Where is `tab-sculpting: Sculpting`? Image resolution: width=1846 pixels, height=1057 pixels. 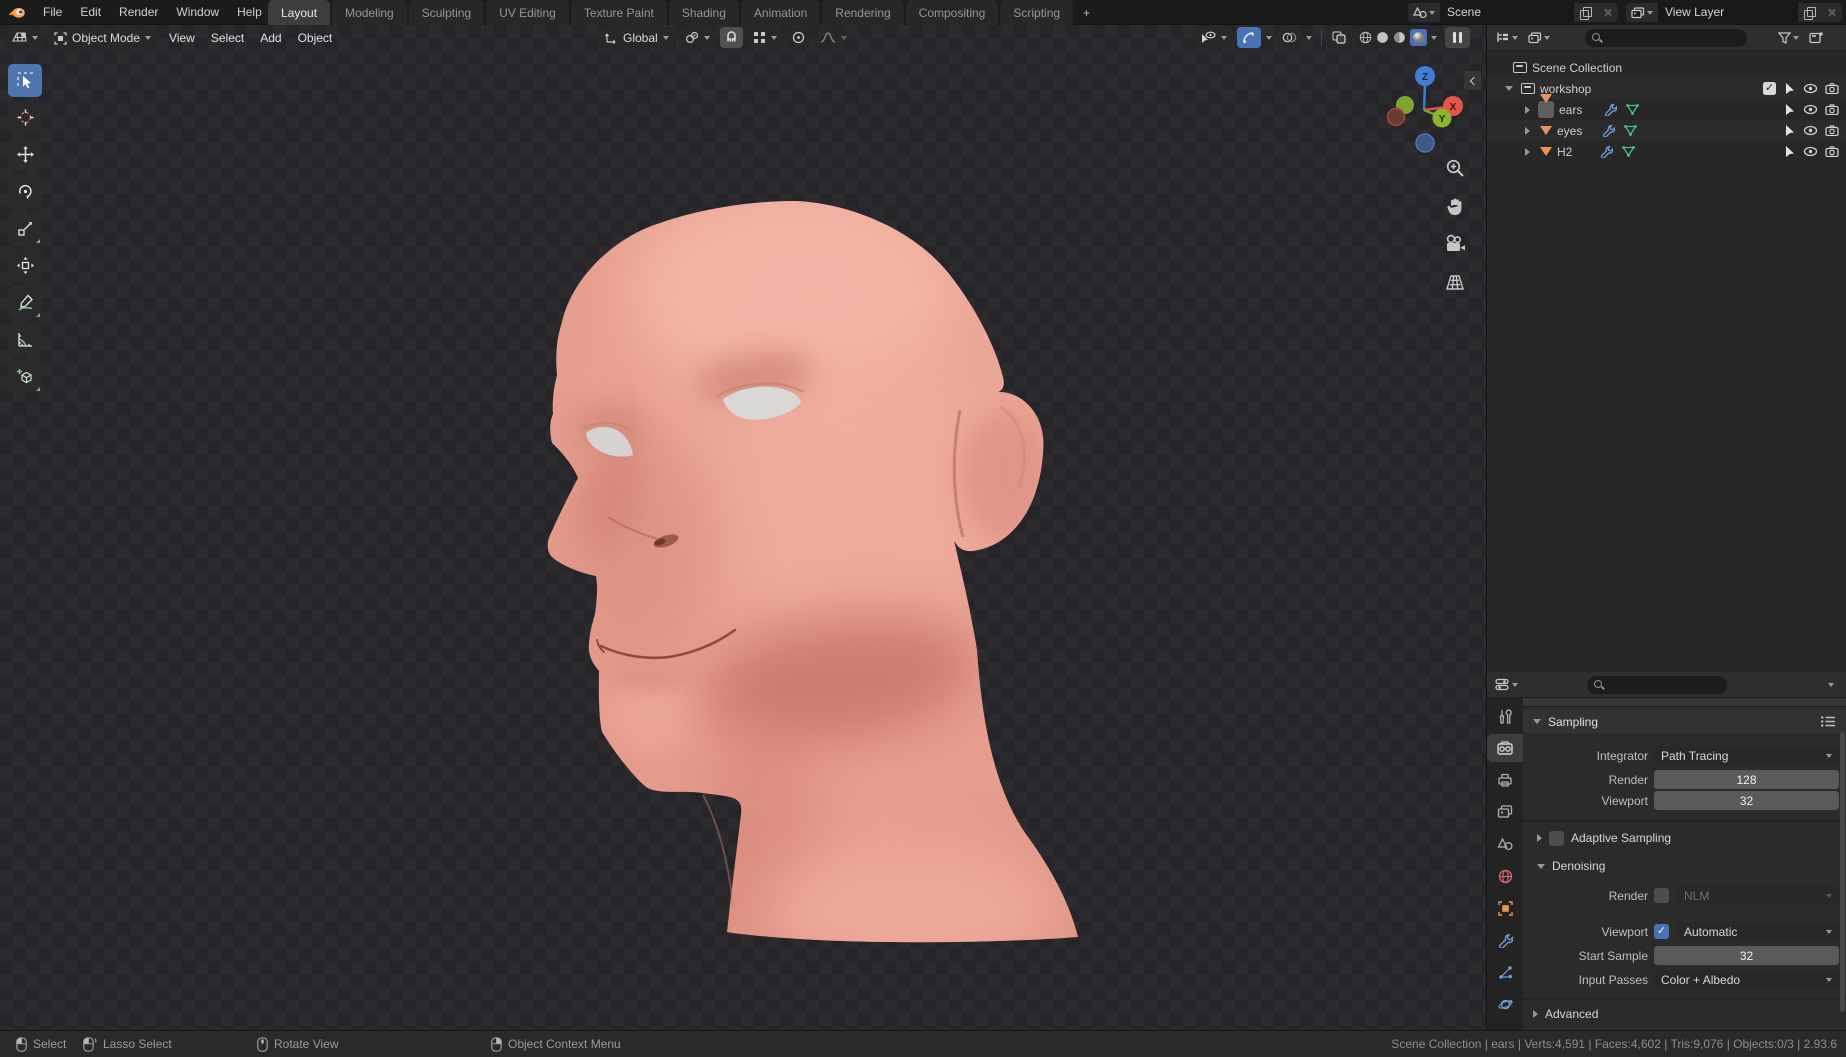
tab-sculpting: Sculpting is located at coordinates (446, 12).